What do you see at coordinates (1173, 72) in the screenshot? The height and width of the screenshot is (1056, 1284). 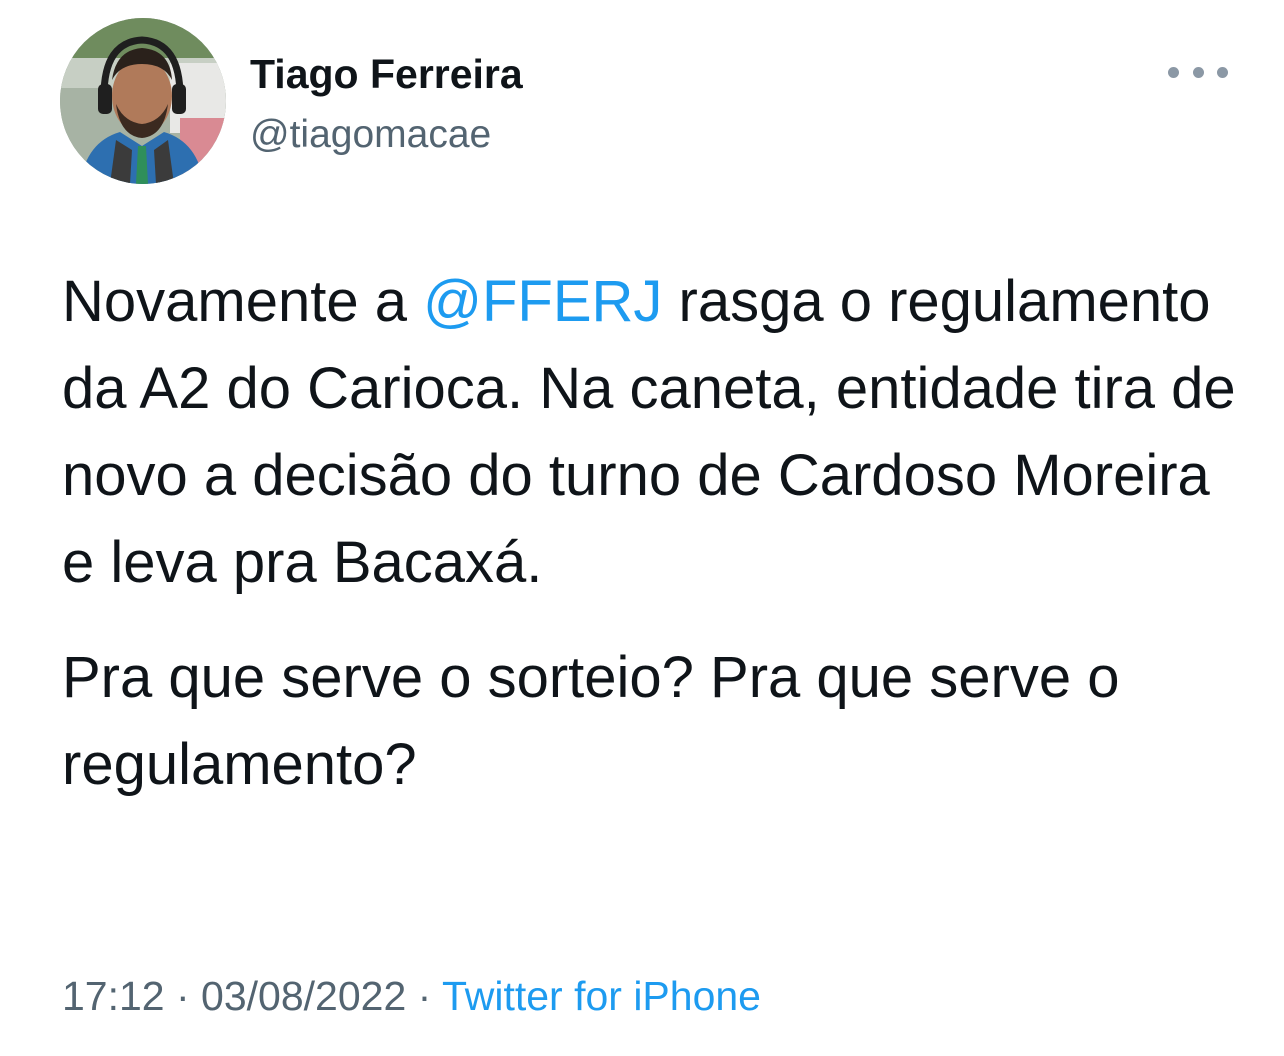 I see `ellipsis-horizontal-icon` at bounding box center [1173, 72].